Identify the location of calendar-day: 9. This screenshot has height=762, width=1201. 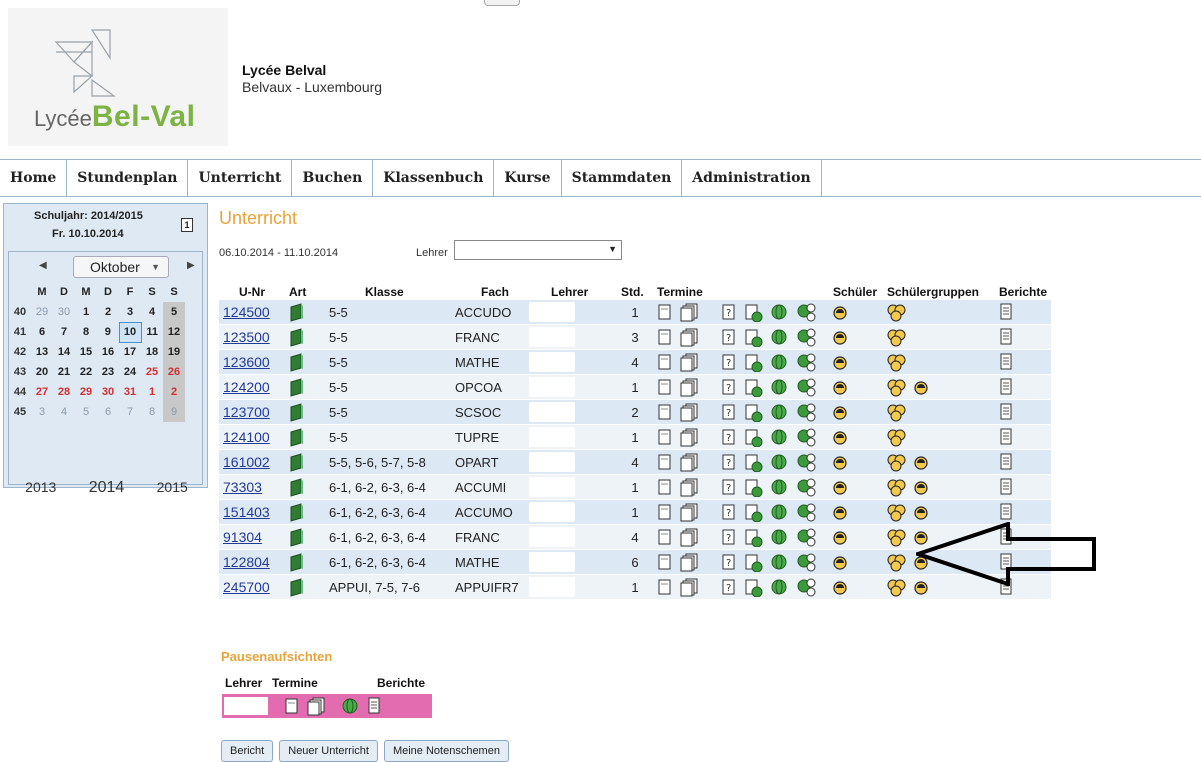
(174, 412).